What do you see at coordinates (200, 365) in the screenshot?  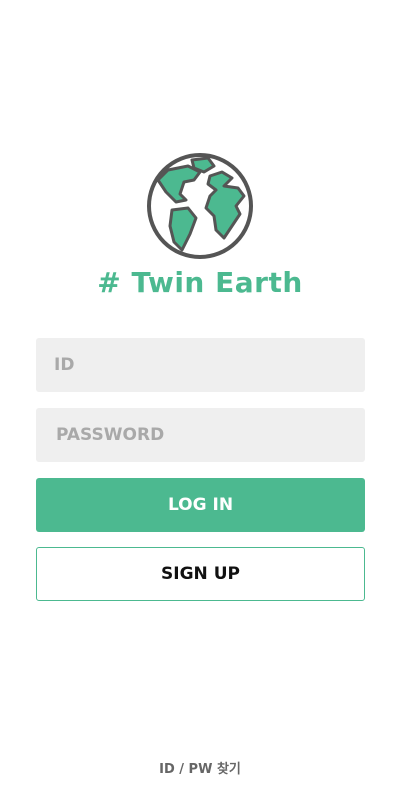 I see `id-input` at bounding box center [200, 365].